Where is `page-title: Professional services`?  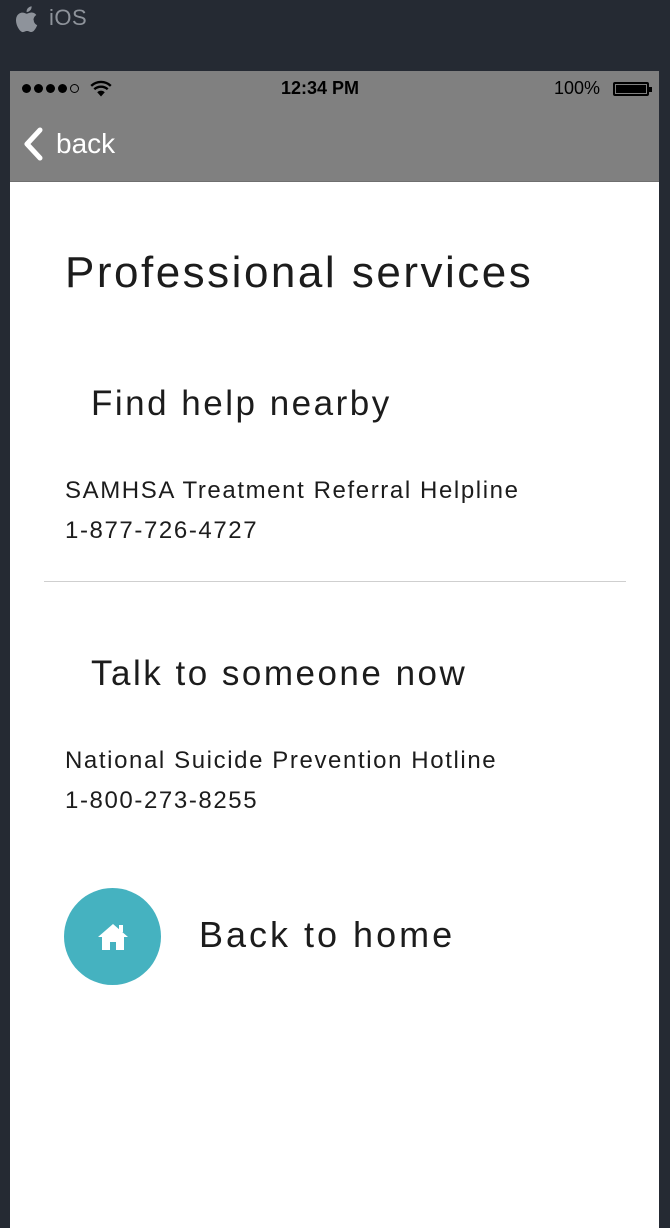
page-title: Professional services is located at coordinates (299, 272).